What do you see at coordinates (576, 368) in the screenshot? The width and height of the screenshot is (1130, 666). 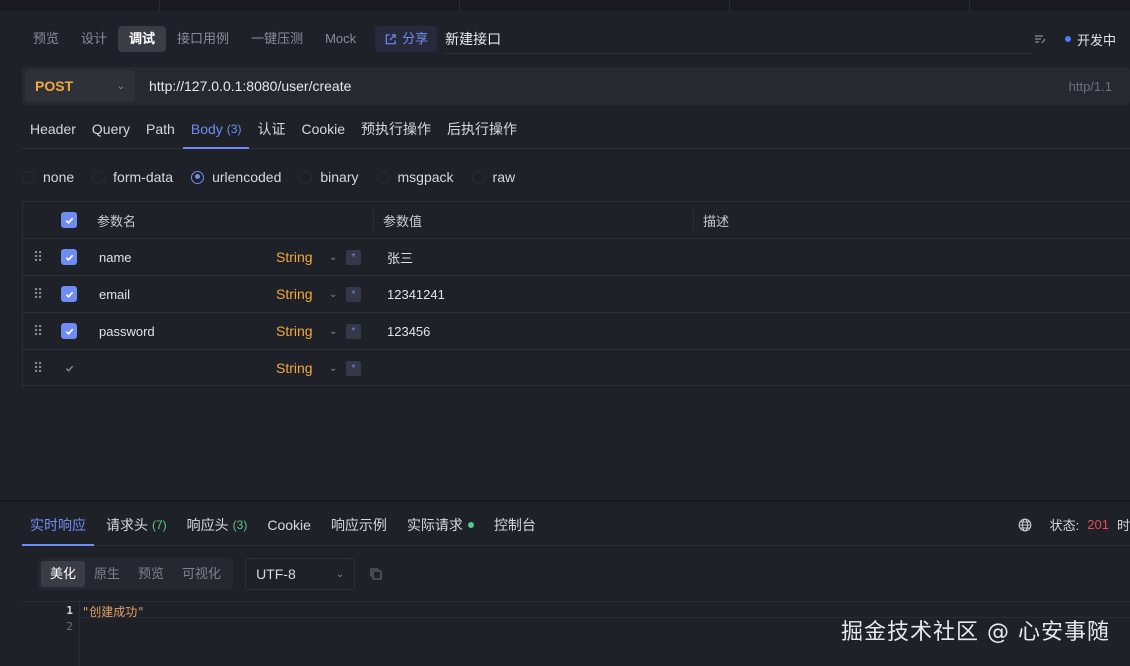 I see `table-row: ⠿ String ⌄ *` at bounding box center [576, 368].